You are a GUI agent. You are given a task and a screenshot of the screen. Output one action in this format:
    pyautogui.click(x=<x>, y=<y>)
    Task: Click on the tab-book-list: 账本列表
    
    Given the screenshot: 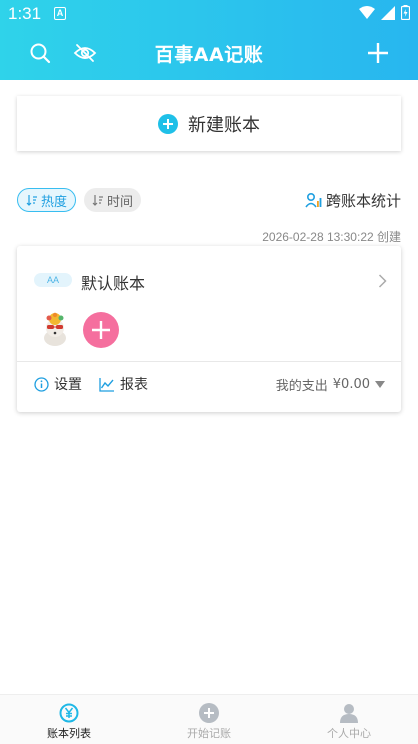 What is the action you would take?
    pyautogui.click(x=69, y=722)
    